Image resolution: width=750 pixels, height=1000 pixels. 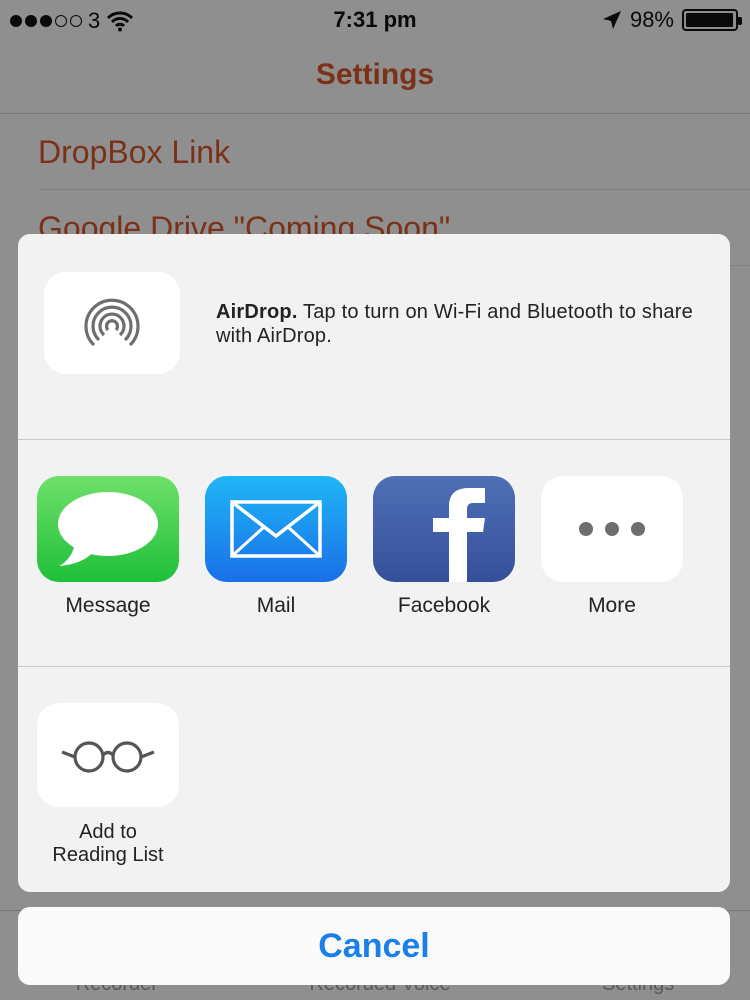 I want to click on share-app-label: Message, so click(x=108, y=605).